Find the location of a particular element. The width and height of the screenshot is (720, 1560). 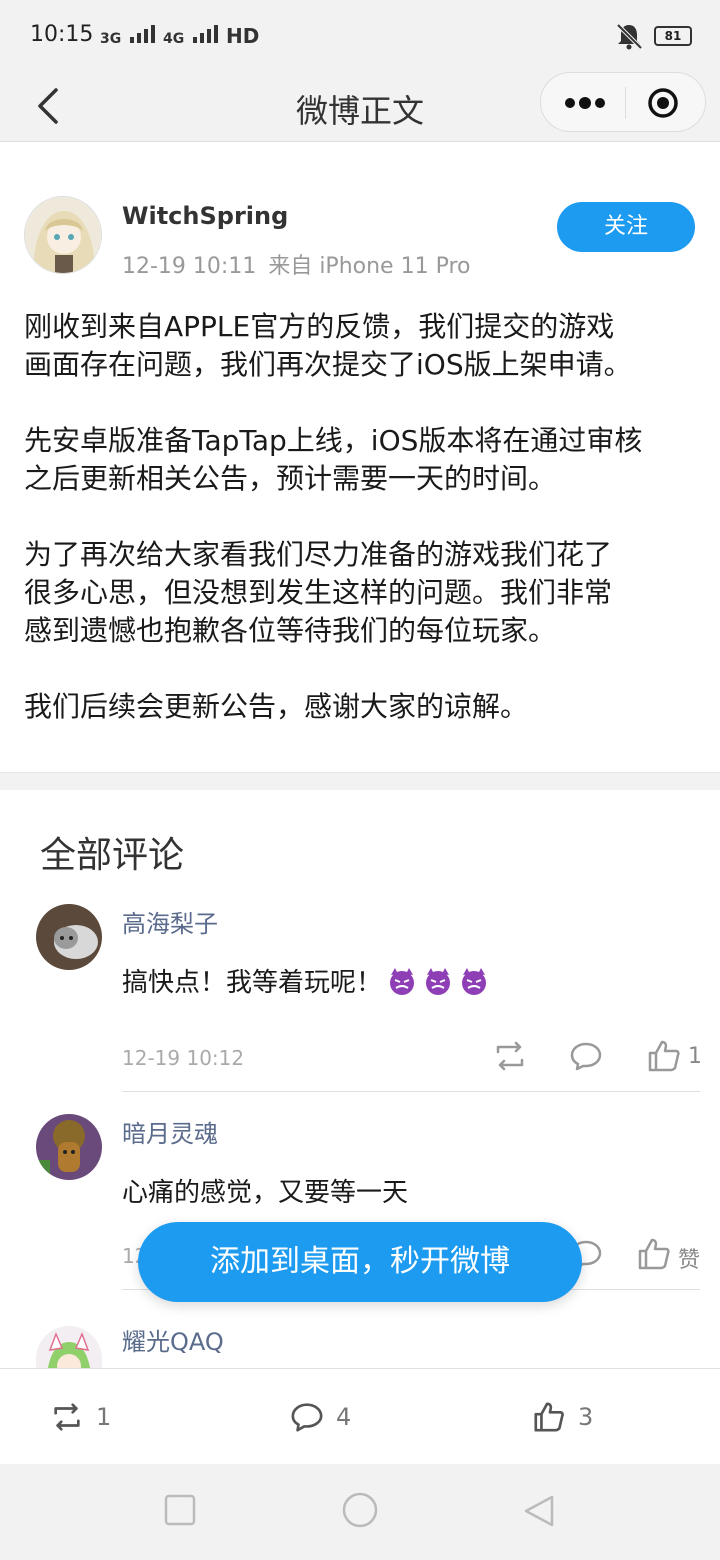

signal-icon is located at coordinates (143, 34).